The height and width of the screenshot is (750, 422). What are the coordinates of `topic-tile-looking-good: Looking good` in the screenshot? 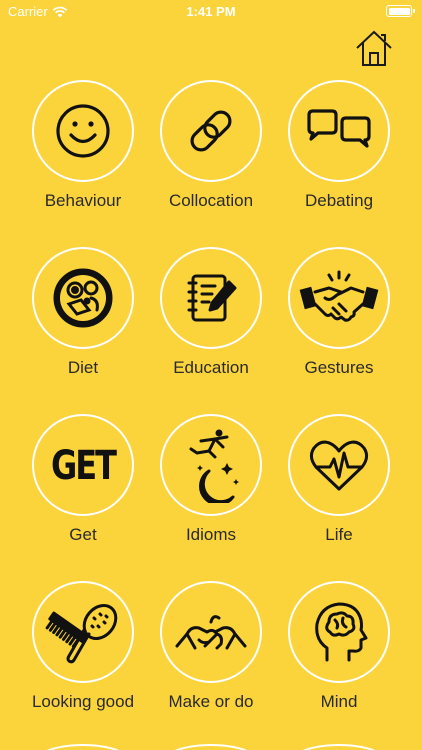 It's located at (83, 656).